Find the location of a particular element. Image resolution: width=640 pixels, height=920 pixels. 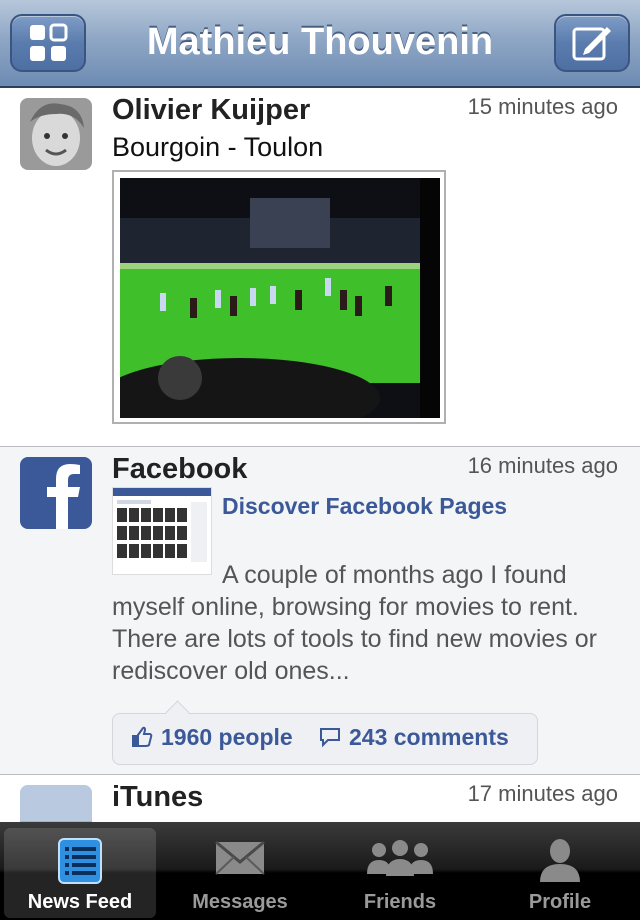

avatar is located at coordinates (56, 134).